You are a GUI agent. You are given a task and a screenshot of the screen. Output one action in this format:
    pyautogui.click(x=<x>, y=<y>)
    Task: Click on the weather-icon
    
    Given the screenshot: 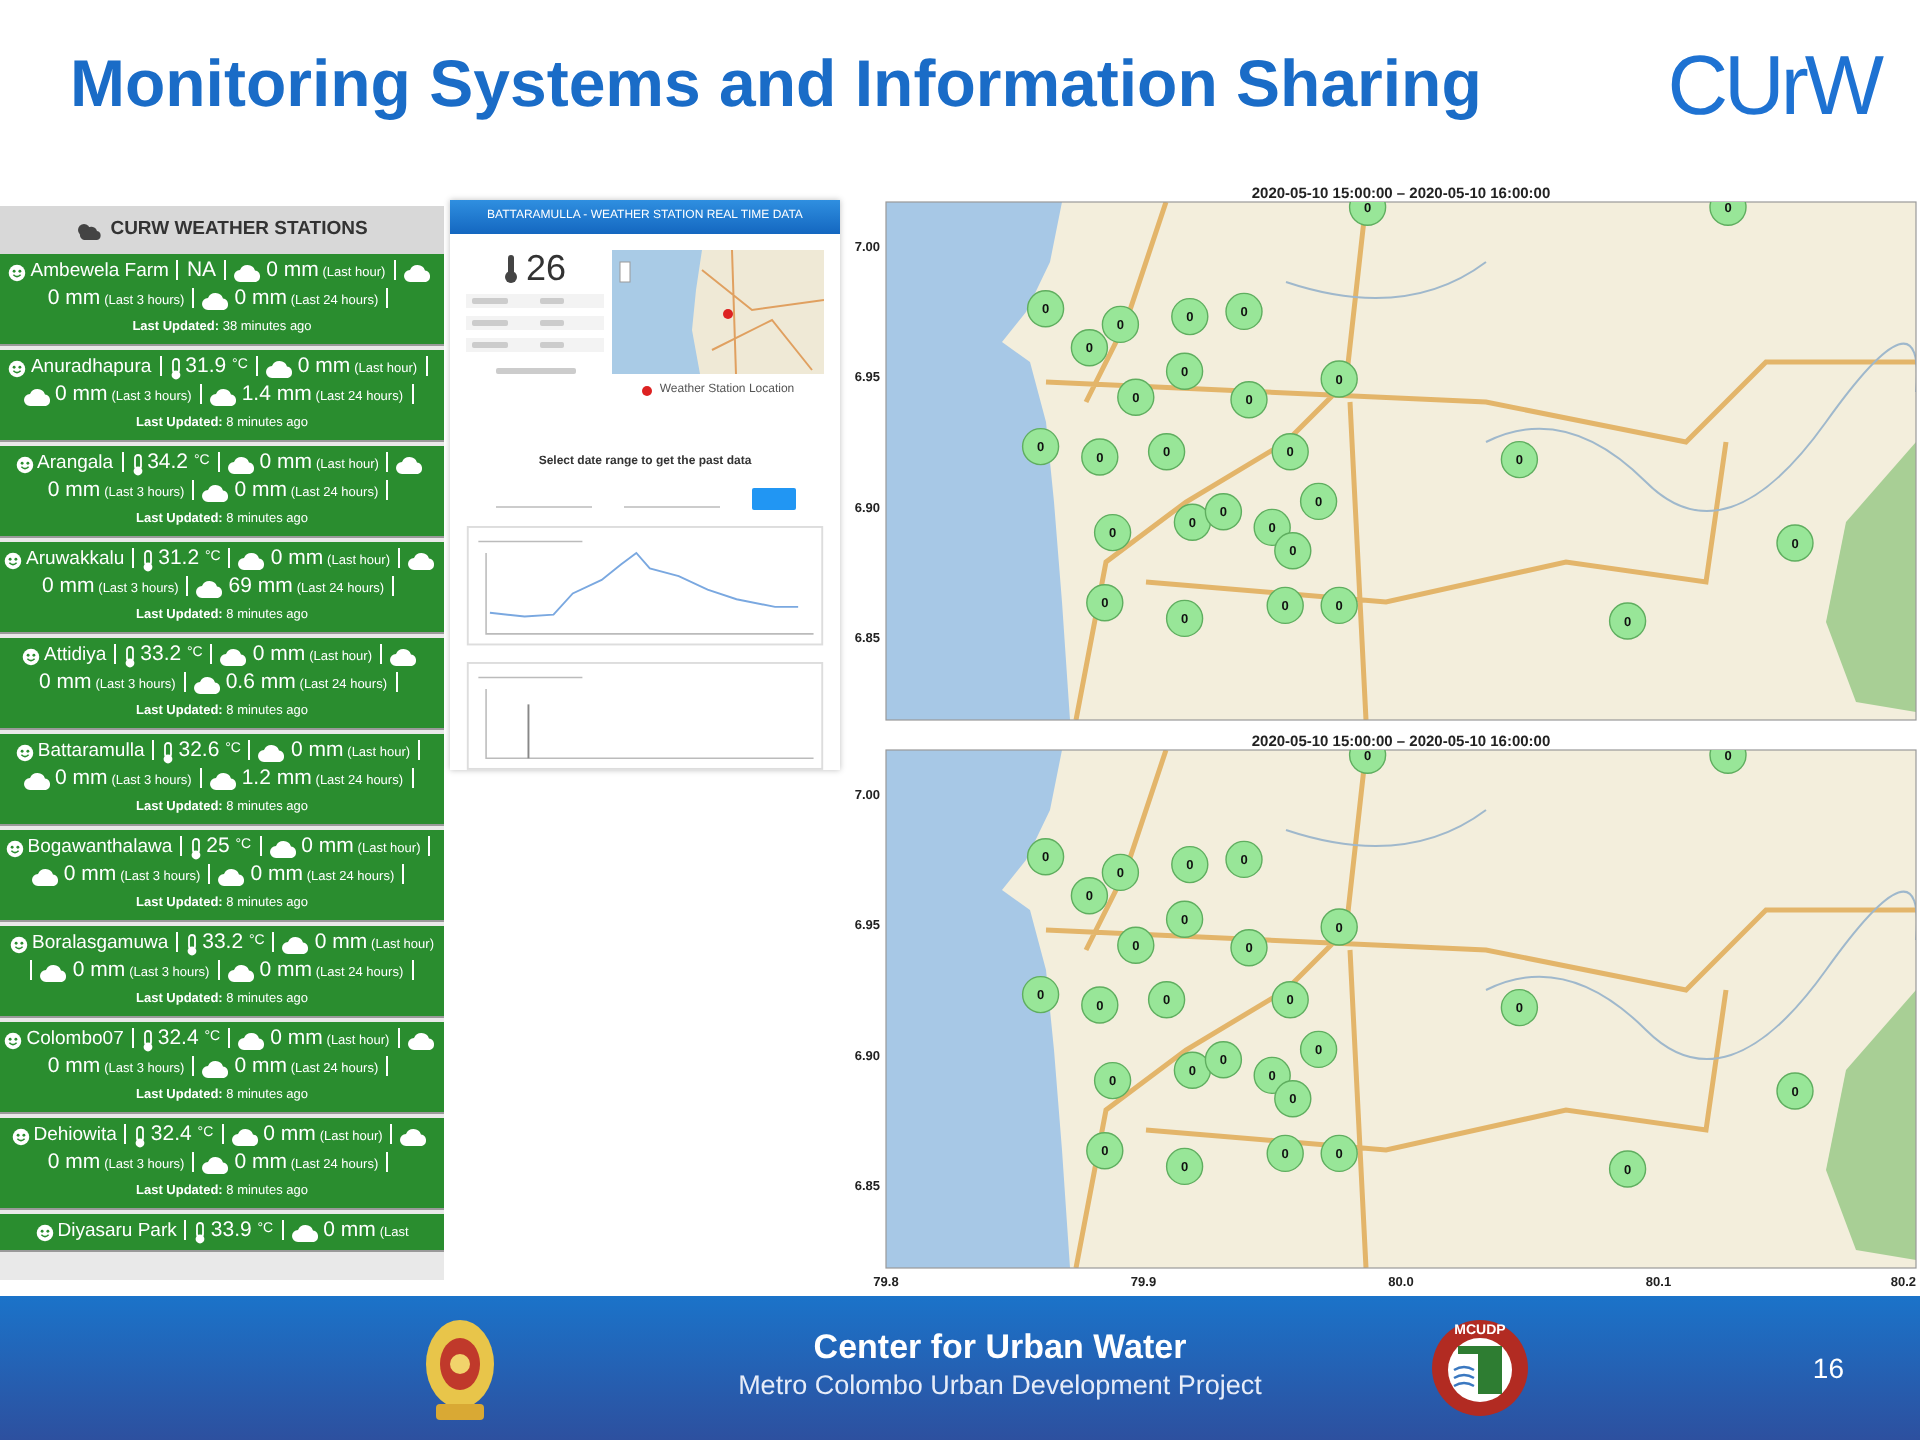 What is the action you would take?
    pyautogui.click(x=89, y=230)
    